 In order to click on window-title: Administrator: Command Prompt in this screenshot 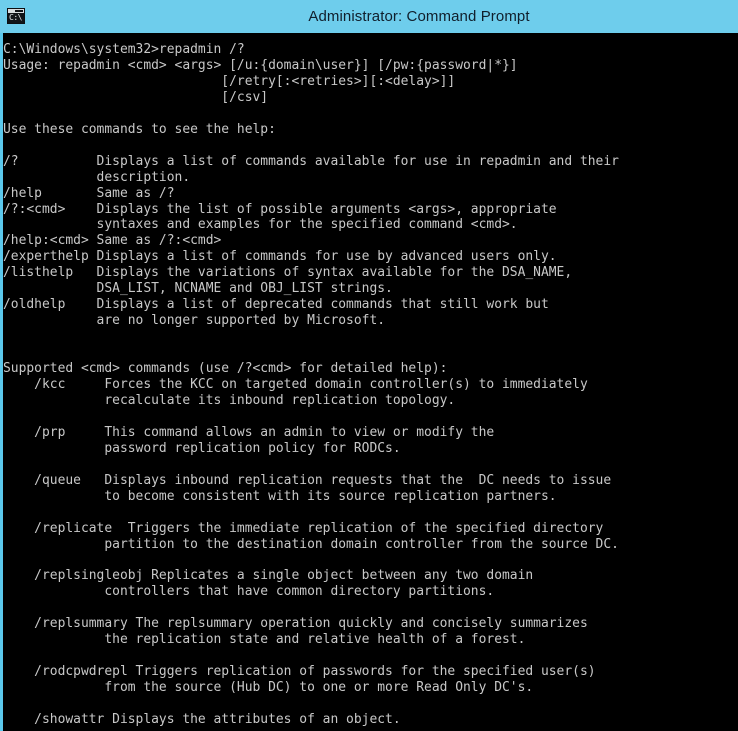, I will do `click(419, 16)`.